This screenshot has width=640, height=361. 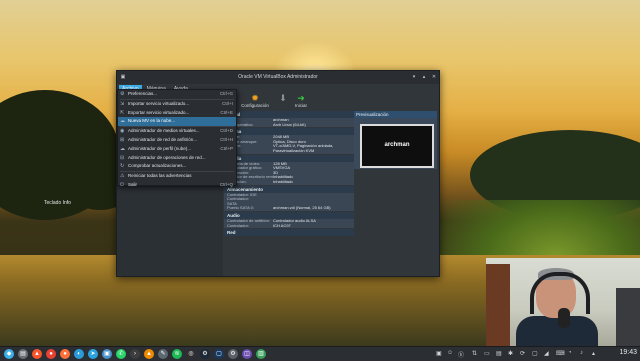 What do you see at coordinates (300, 105) in the screenshot?
I see `start-label: Iniciar` at bounding box center [300, 105].